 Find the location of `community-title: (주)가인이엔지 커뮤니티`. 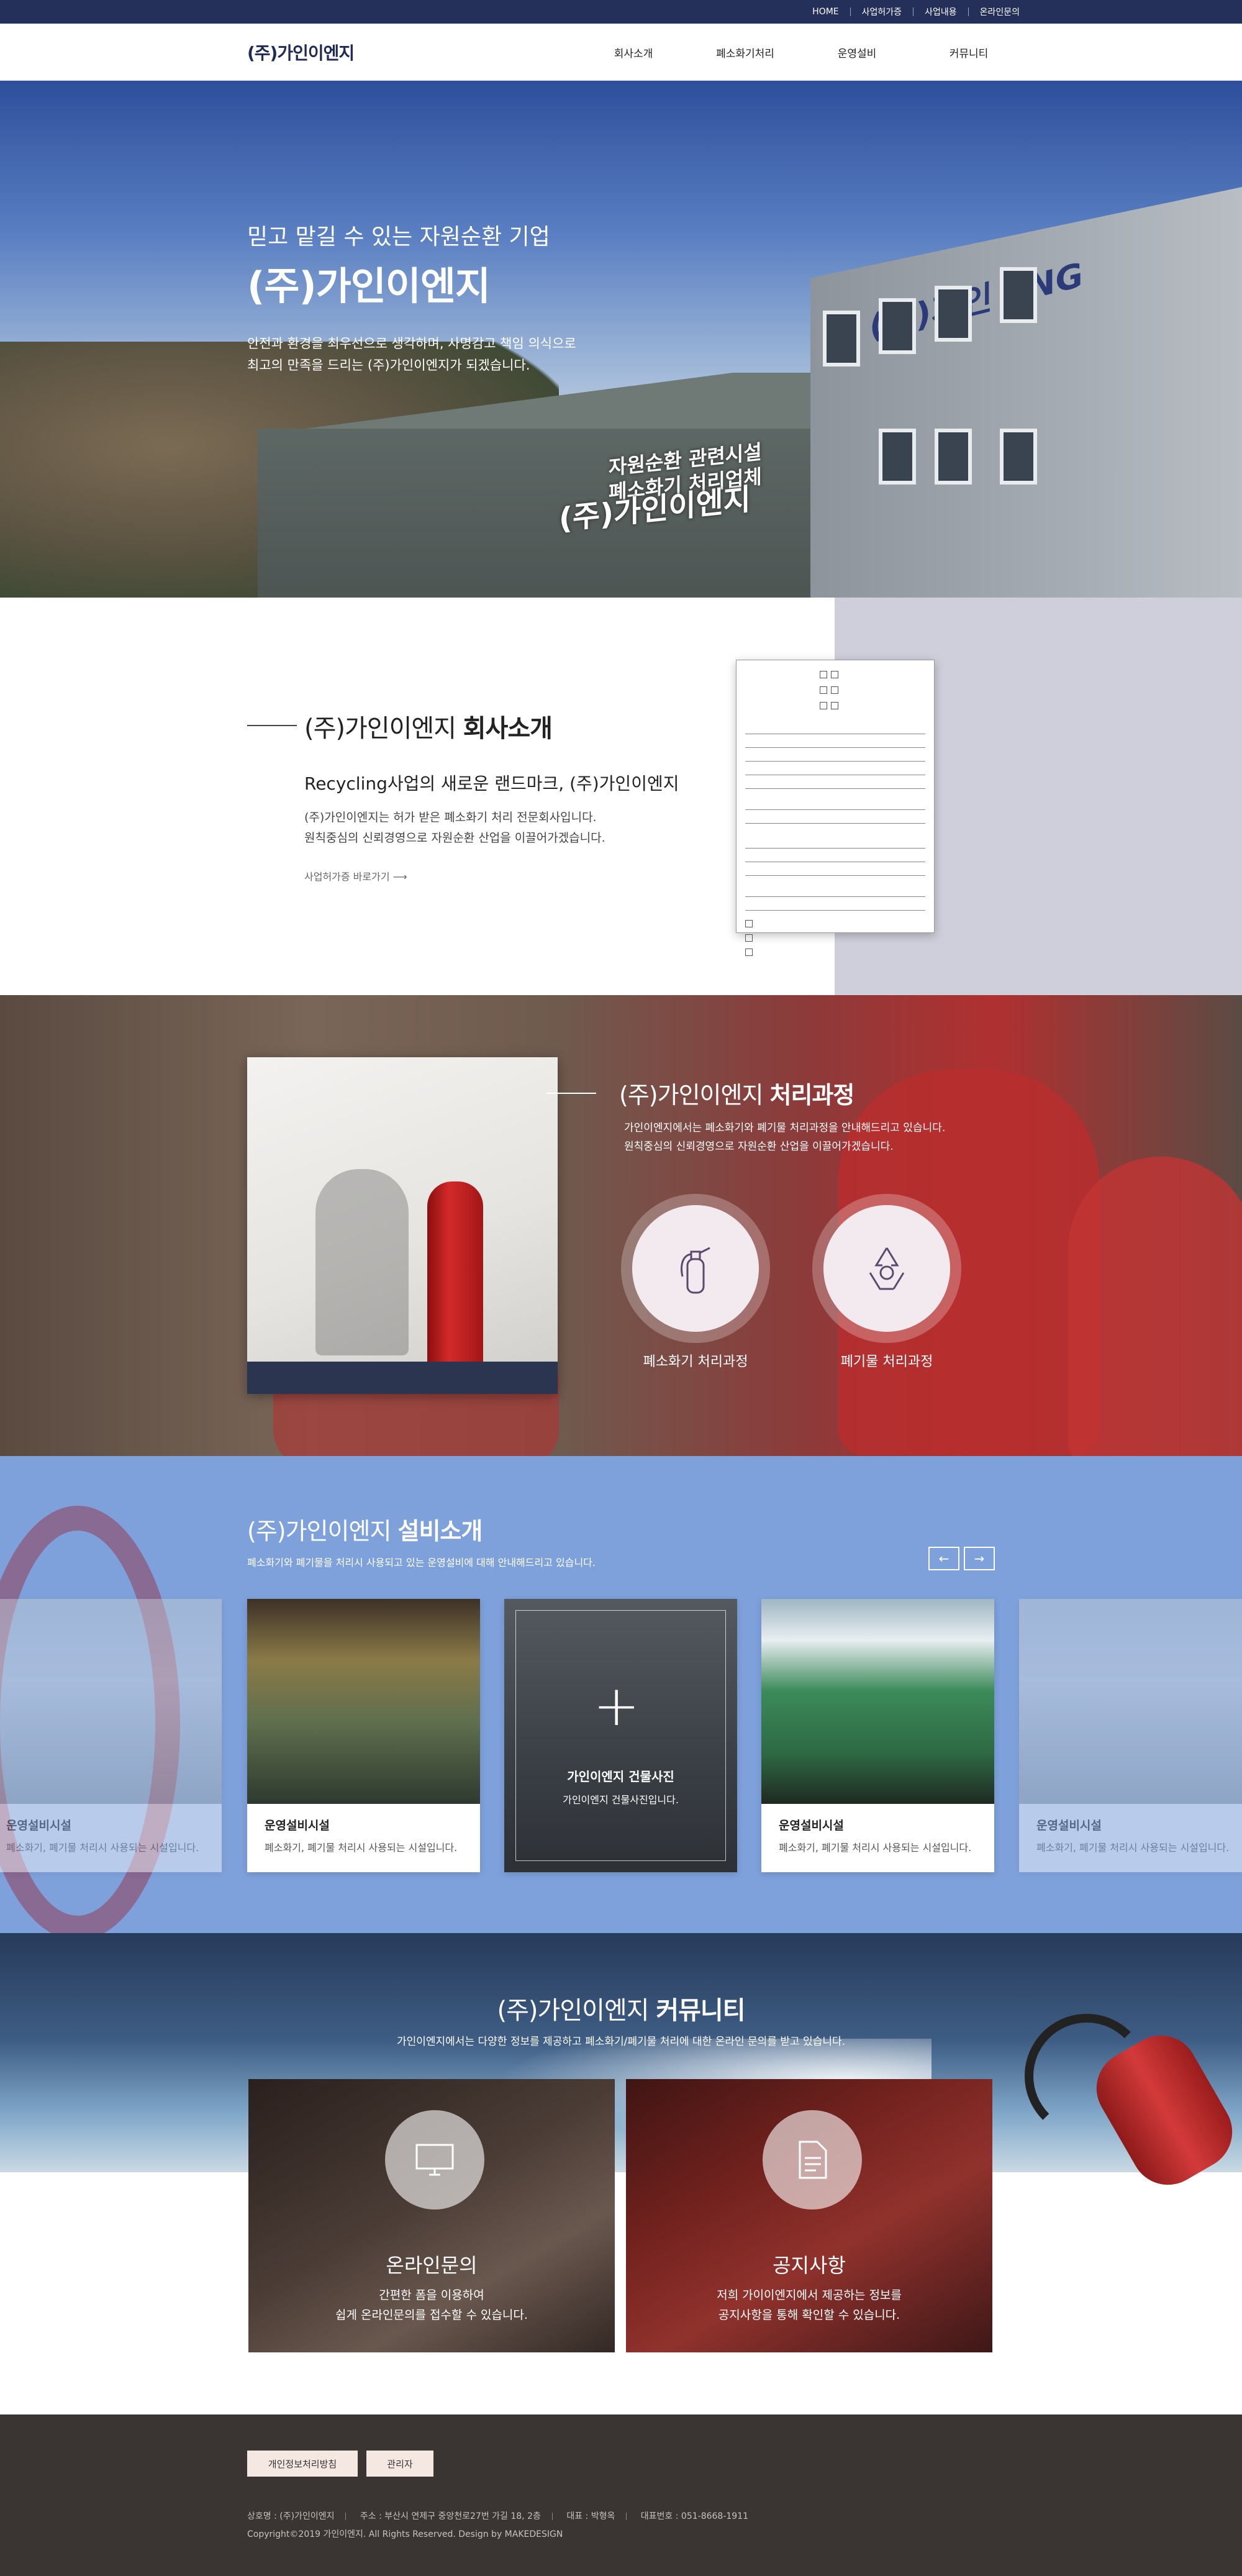

community-title: (주)가인이엔지 커뮤니티 is located at coordinates (621, 2008).